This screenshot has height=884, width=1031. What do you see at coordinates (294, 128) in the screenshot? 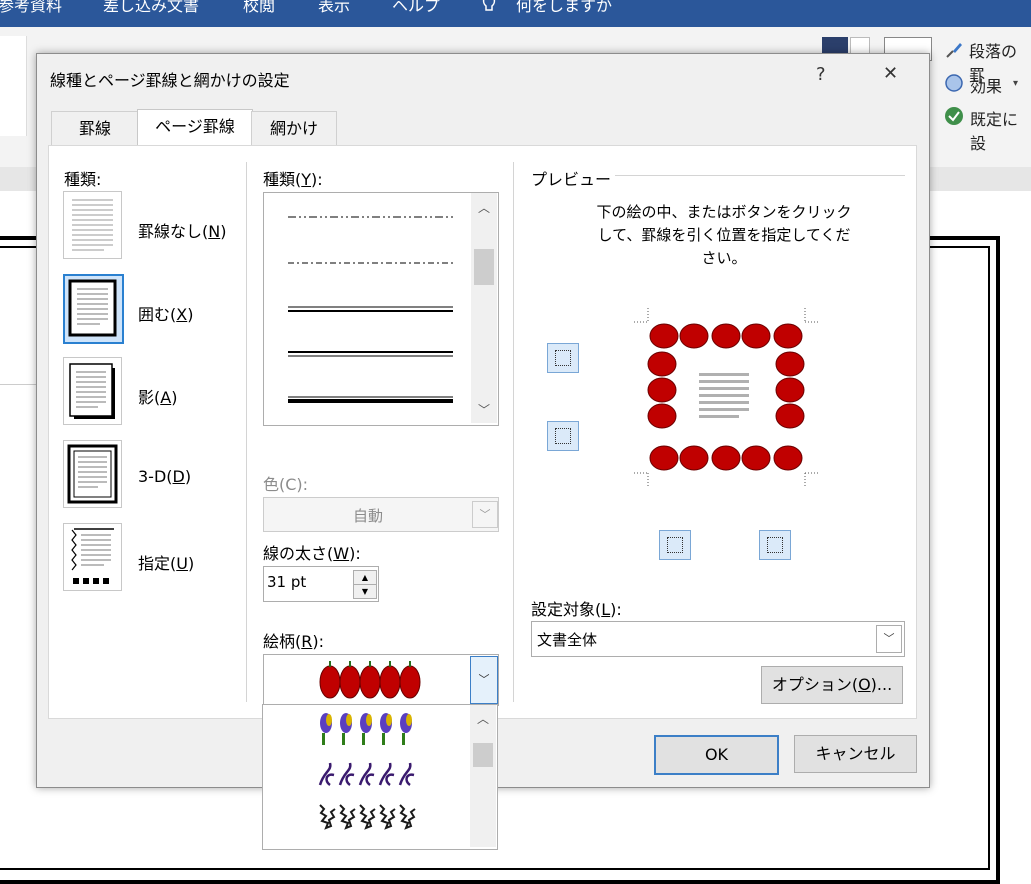
I see `tab-shading: 網かけ` at bounding box center [294, 128].